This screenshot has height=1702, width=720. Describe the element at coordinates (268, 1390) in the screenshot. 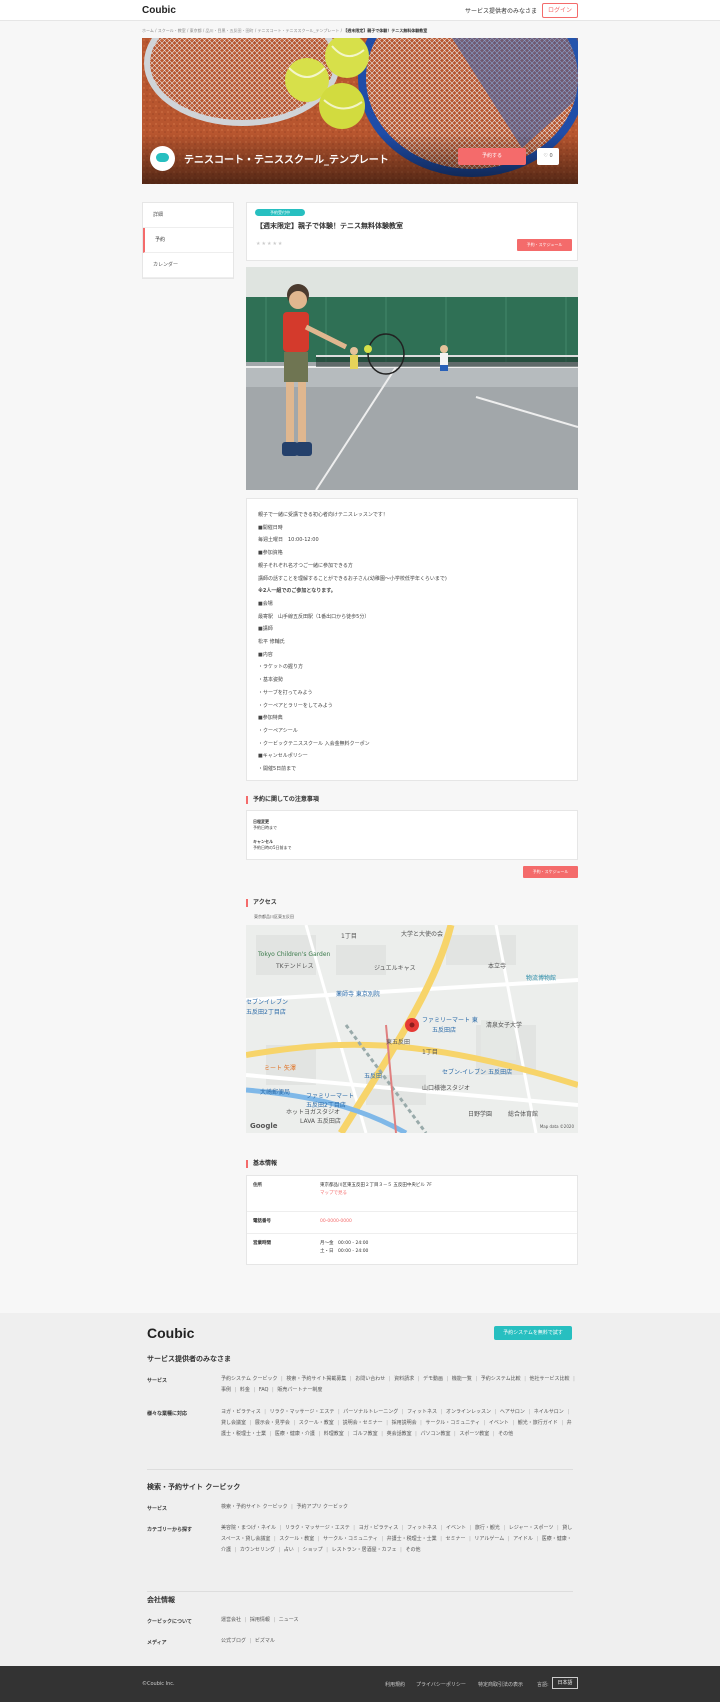

I see `footer-link: FAQ` at that location.